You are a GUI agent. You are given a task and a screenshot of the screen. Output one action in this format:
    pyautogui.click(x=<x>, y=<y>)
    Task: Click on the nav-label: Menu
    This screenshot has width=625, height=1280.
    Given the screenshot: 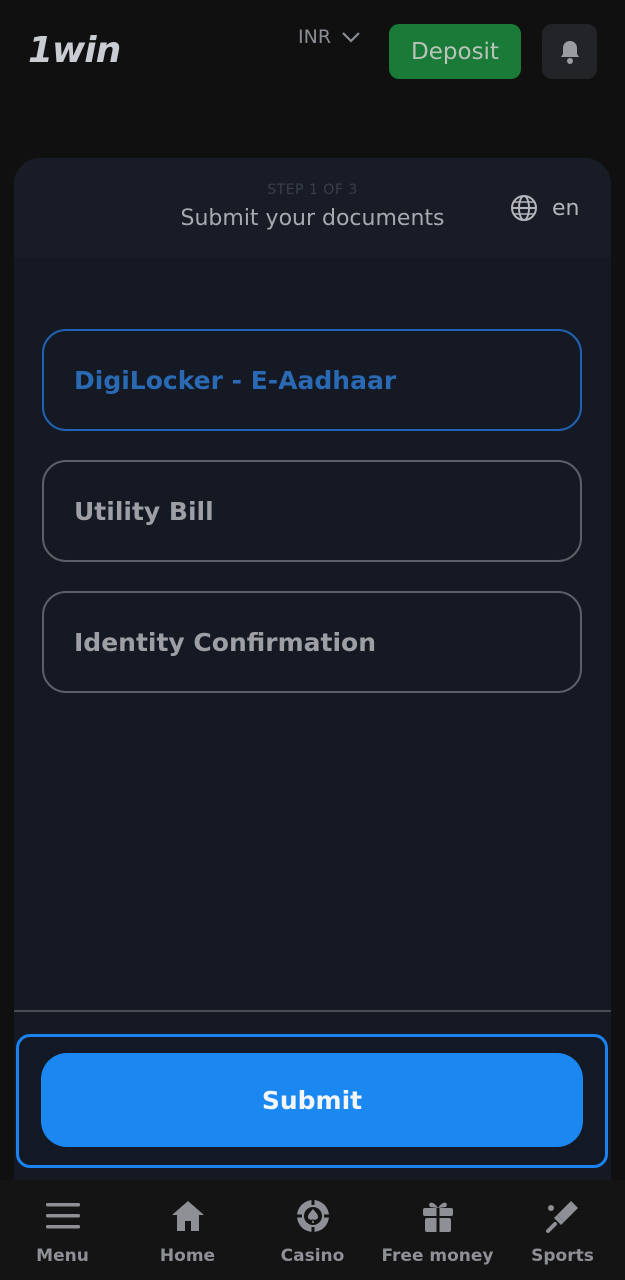 What is the action you would take?
    pyautogui.click(x=62, y=1256)
    